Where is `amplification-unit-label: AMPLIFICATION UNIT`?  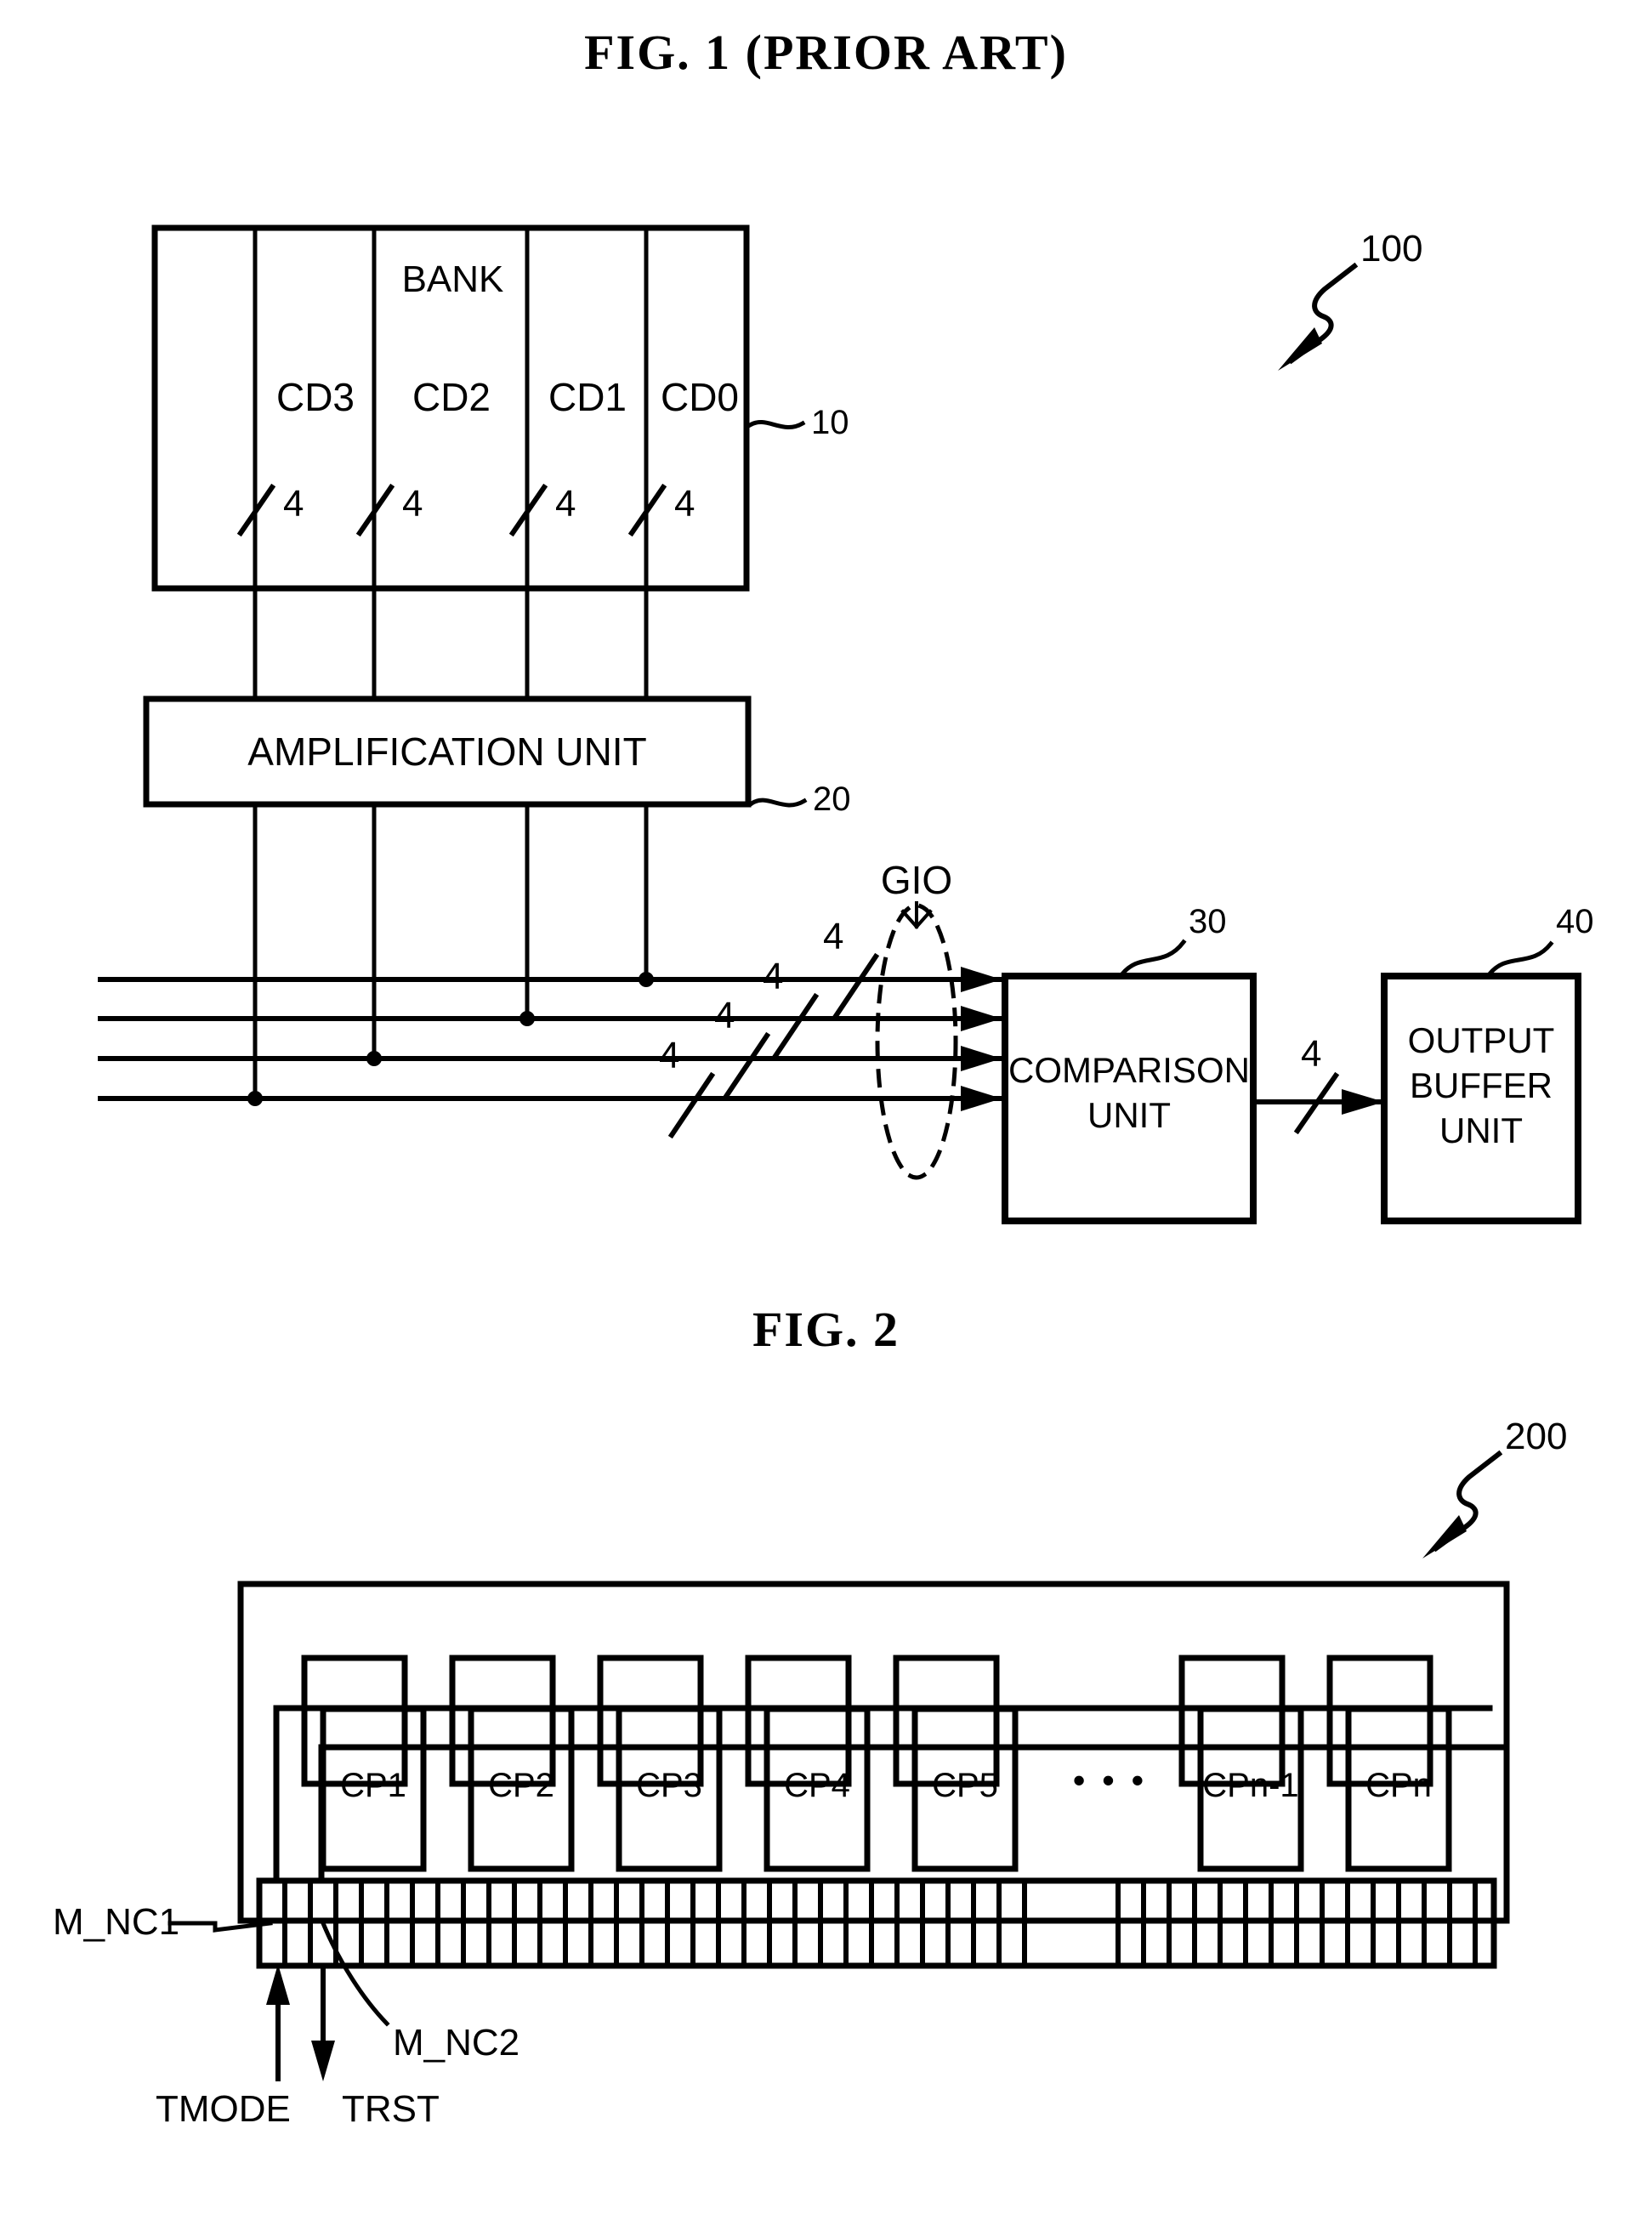
amplification-unit-label: AMPLIFICATION UNIT is located at coordinates (447, 751).